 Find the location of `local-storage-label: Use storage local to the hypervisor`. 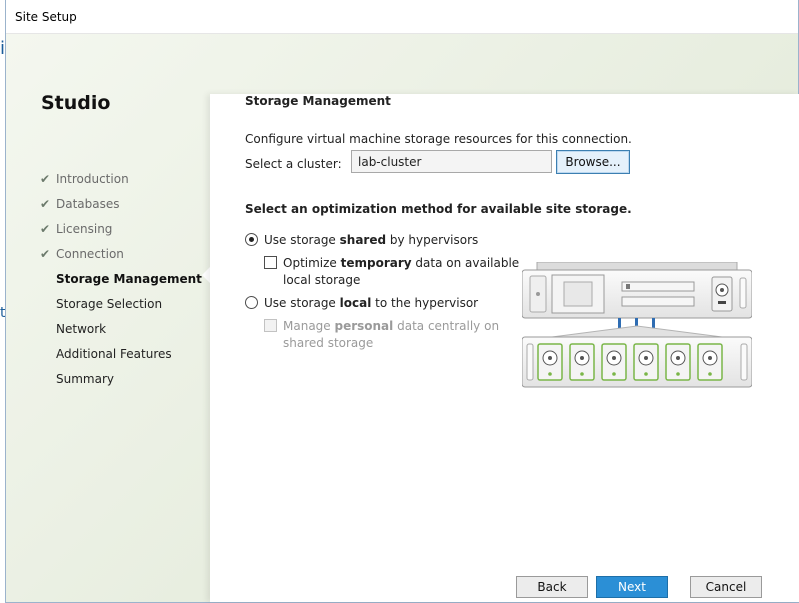

local-storage-label: Use storage local to the hypervisor is located at coordinates (371, 303).